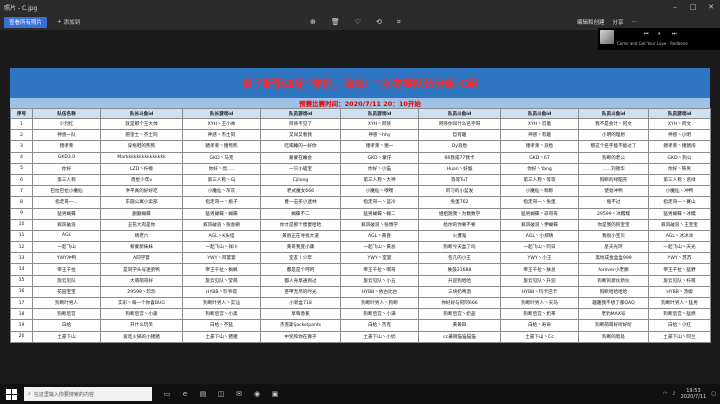 Image resolution: width=720 pixels, height=404 pixels. I want to click on rotate-icon: ⟲, so click(379, 22).